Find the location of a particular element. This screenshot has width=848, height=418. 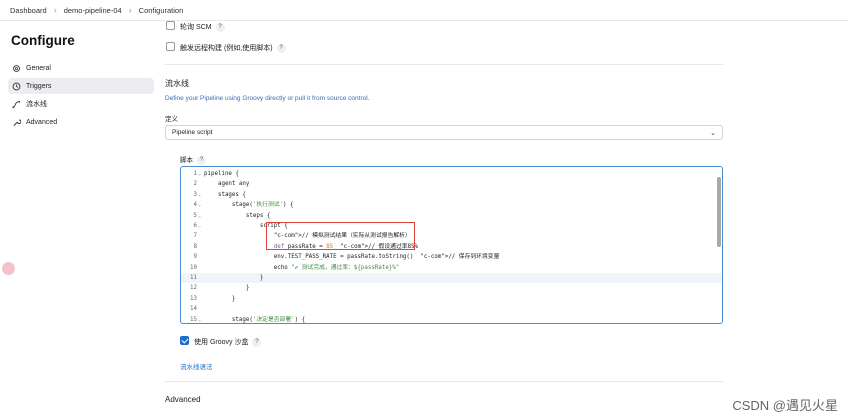

remote-build-label: 触发远程构建 (例如,使用脚本)? is located at coordinates (233, 48).